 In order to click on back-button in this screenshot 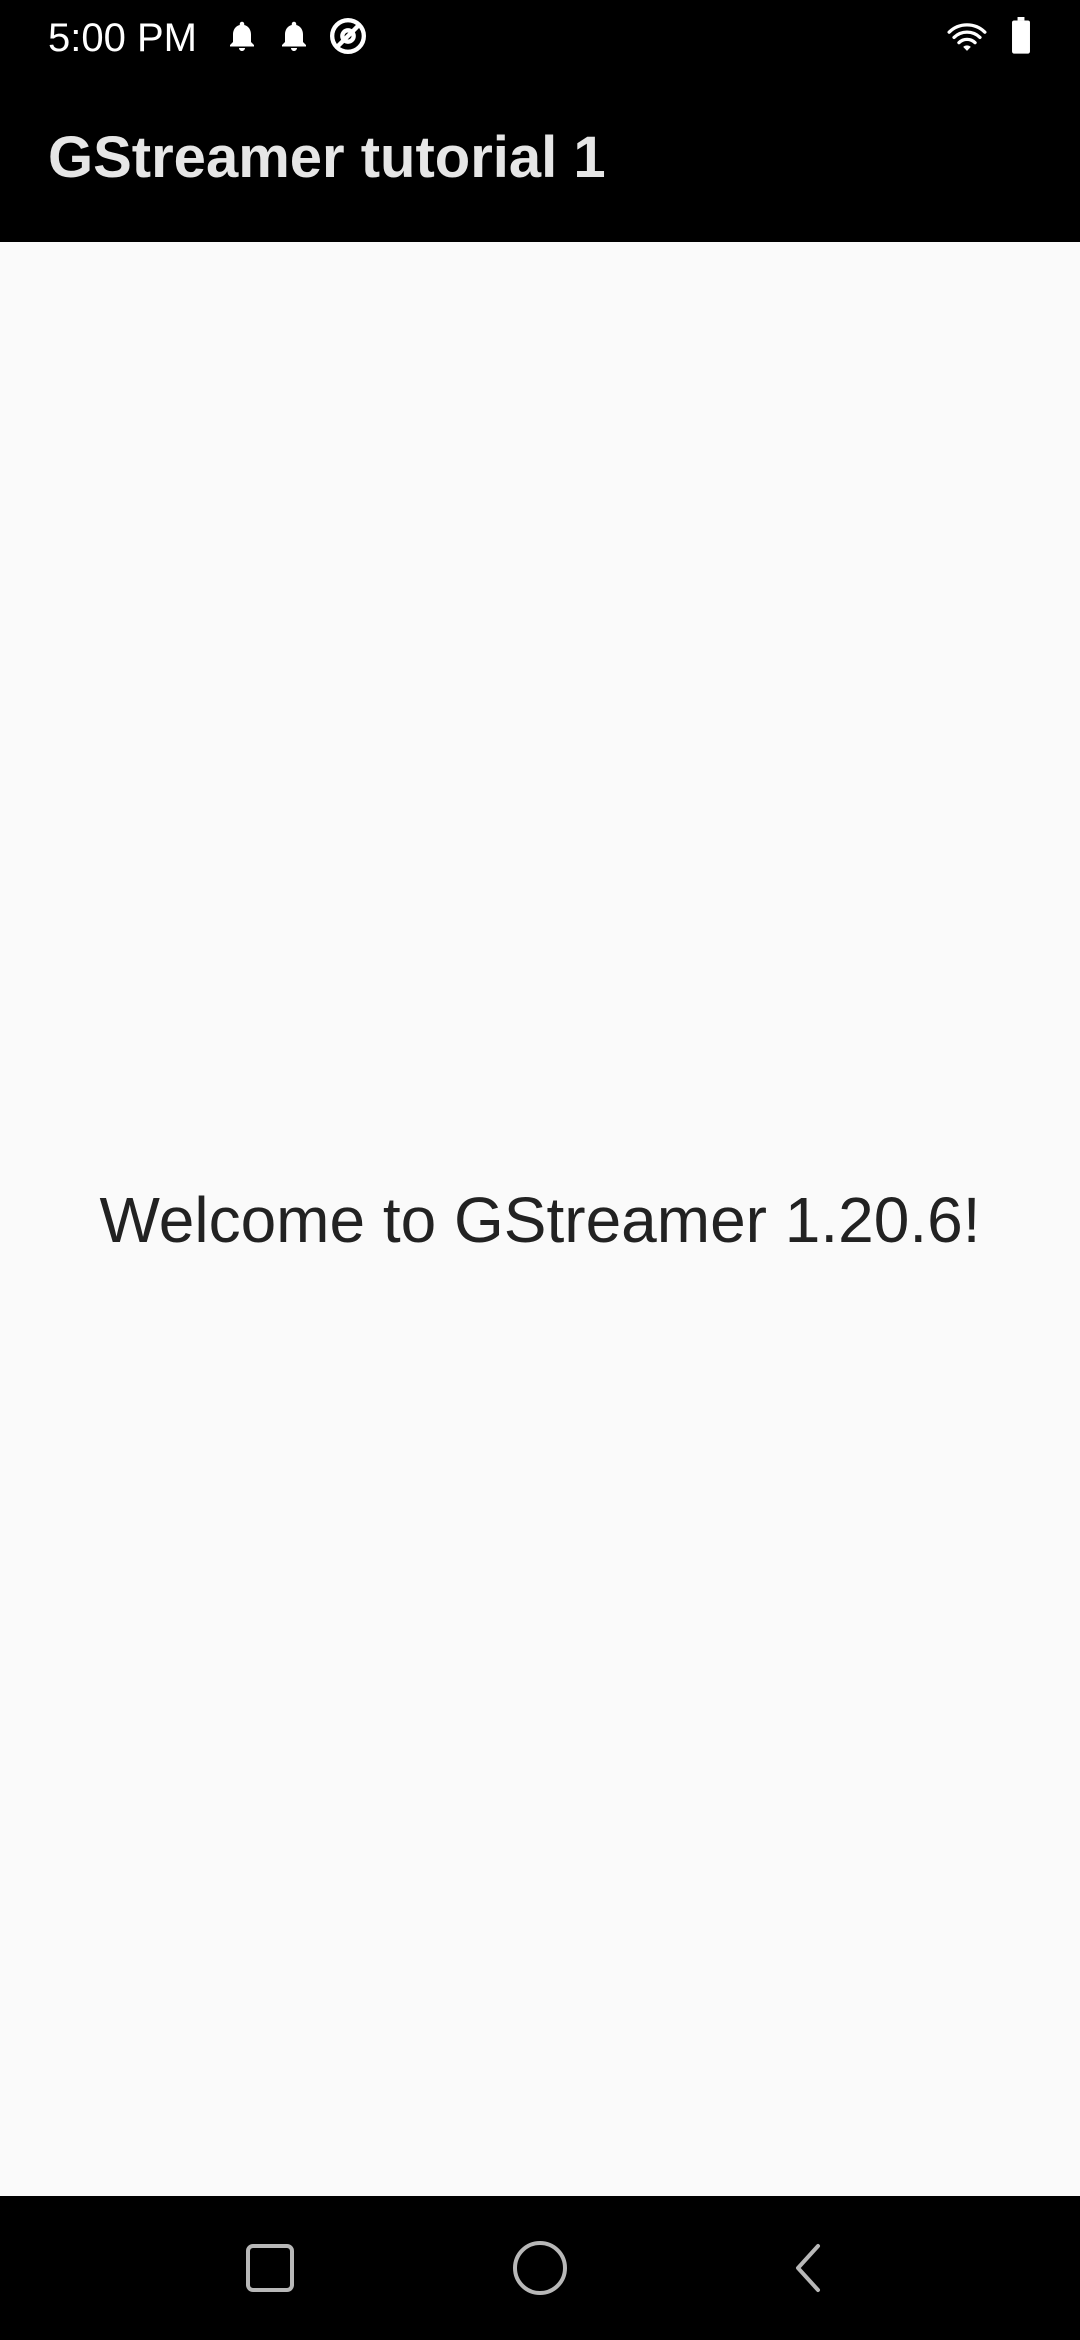, I will do `click(810, 2268)`.